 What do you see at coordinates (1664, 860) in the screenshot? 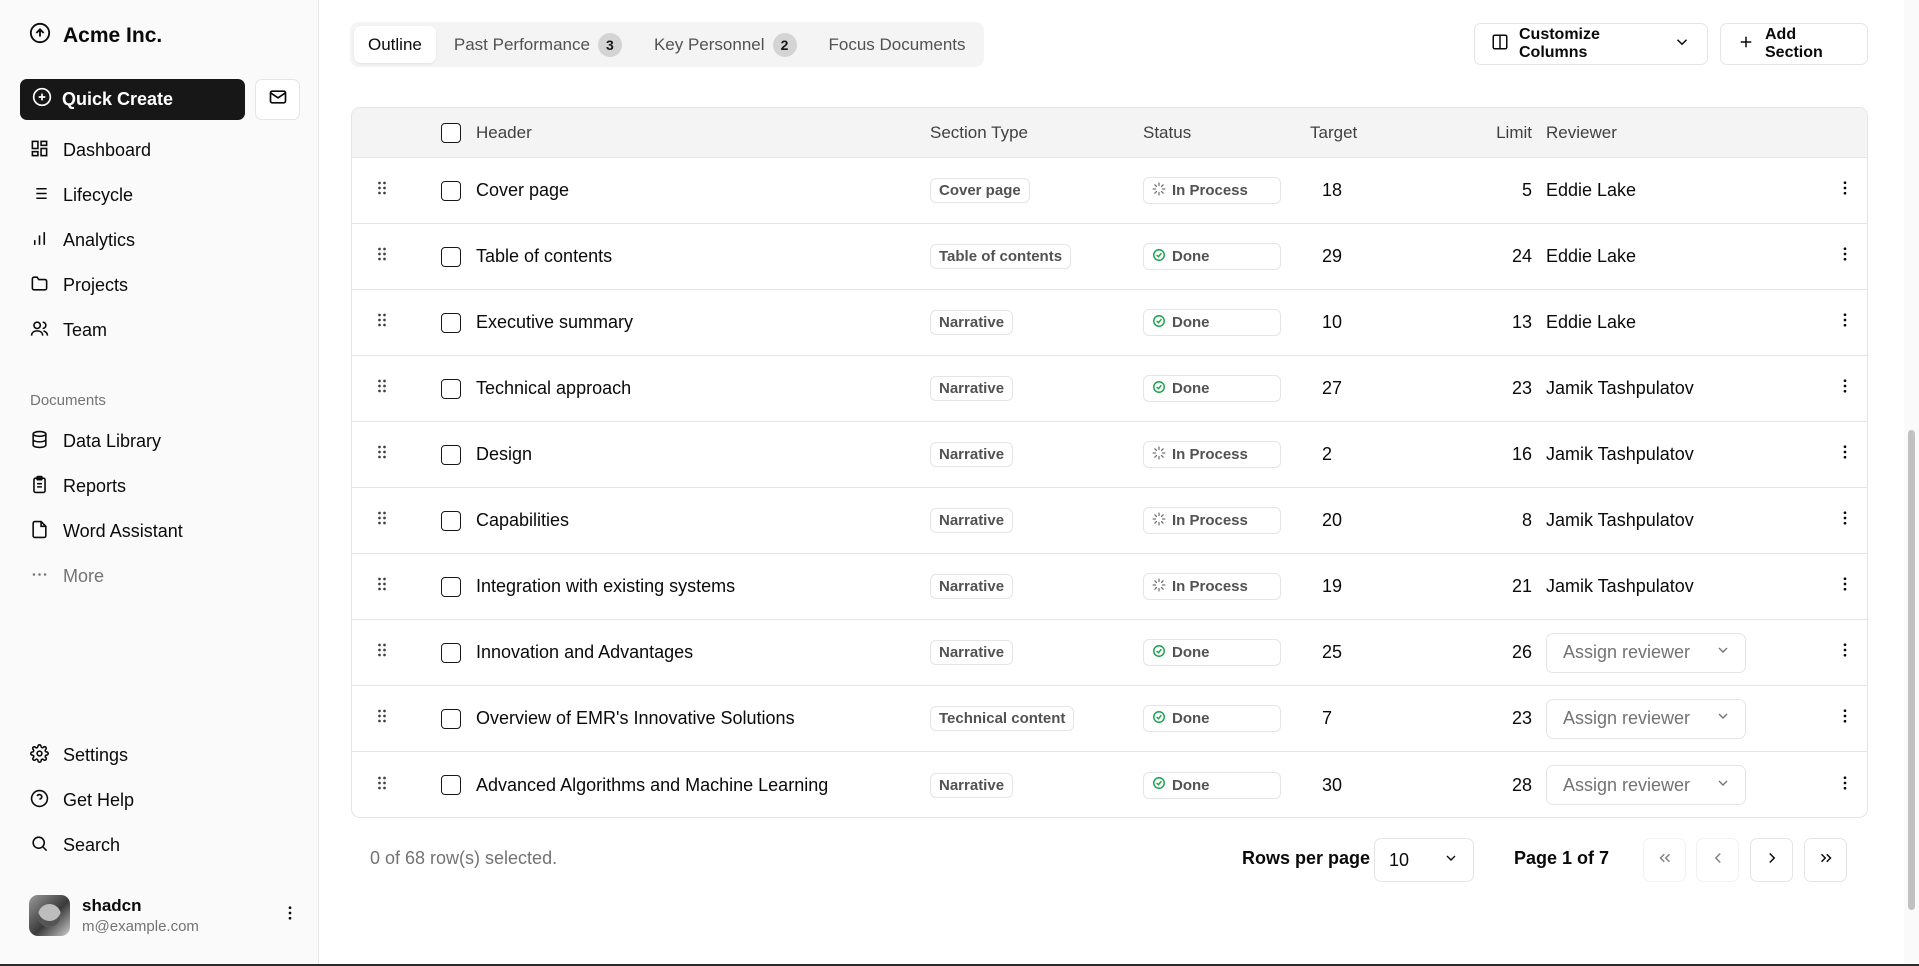
I see `first-page-button` at bounding box center [1664, 860].